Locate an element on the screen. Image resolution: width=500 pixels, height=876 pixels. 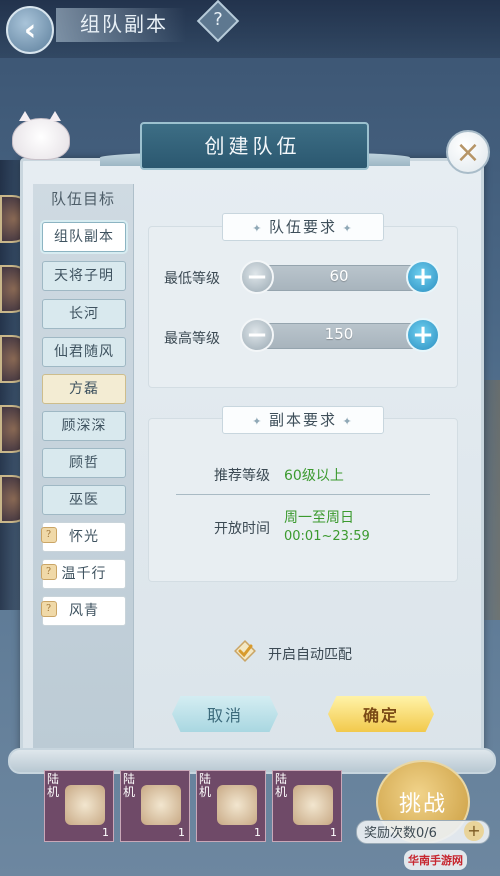
section-title: 副本要求 is located at coordinates (302, 420).